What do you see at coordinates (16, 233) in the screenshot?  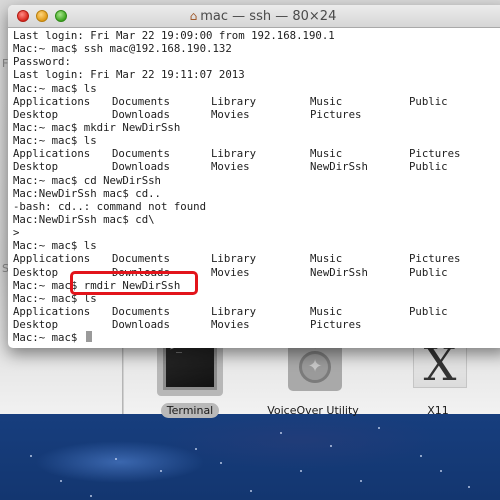 I see `terminal-line: >` at bounding box center [16, 233].